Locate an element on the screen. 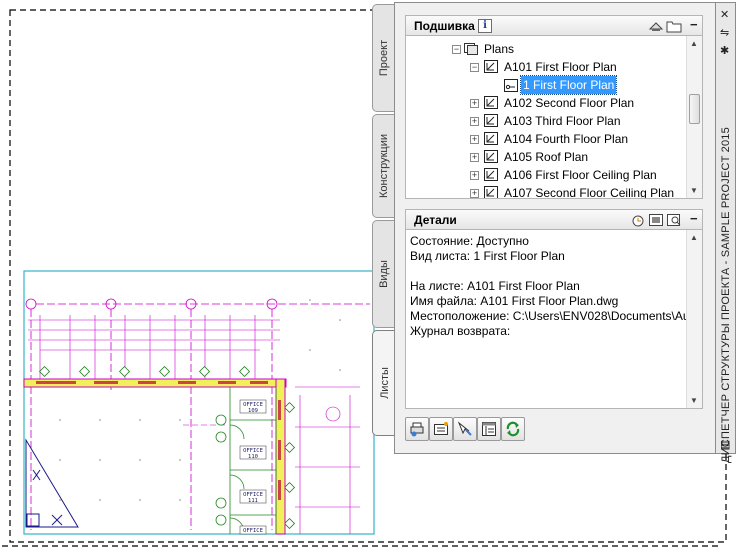 Image resolution: width=736 pixels, height=552 pixels. scroll-thumb is located at coordinates (694, 109).